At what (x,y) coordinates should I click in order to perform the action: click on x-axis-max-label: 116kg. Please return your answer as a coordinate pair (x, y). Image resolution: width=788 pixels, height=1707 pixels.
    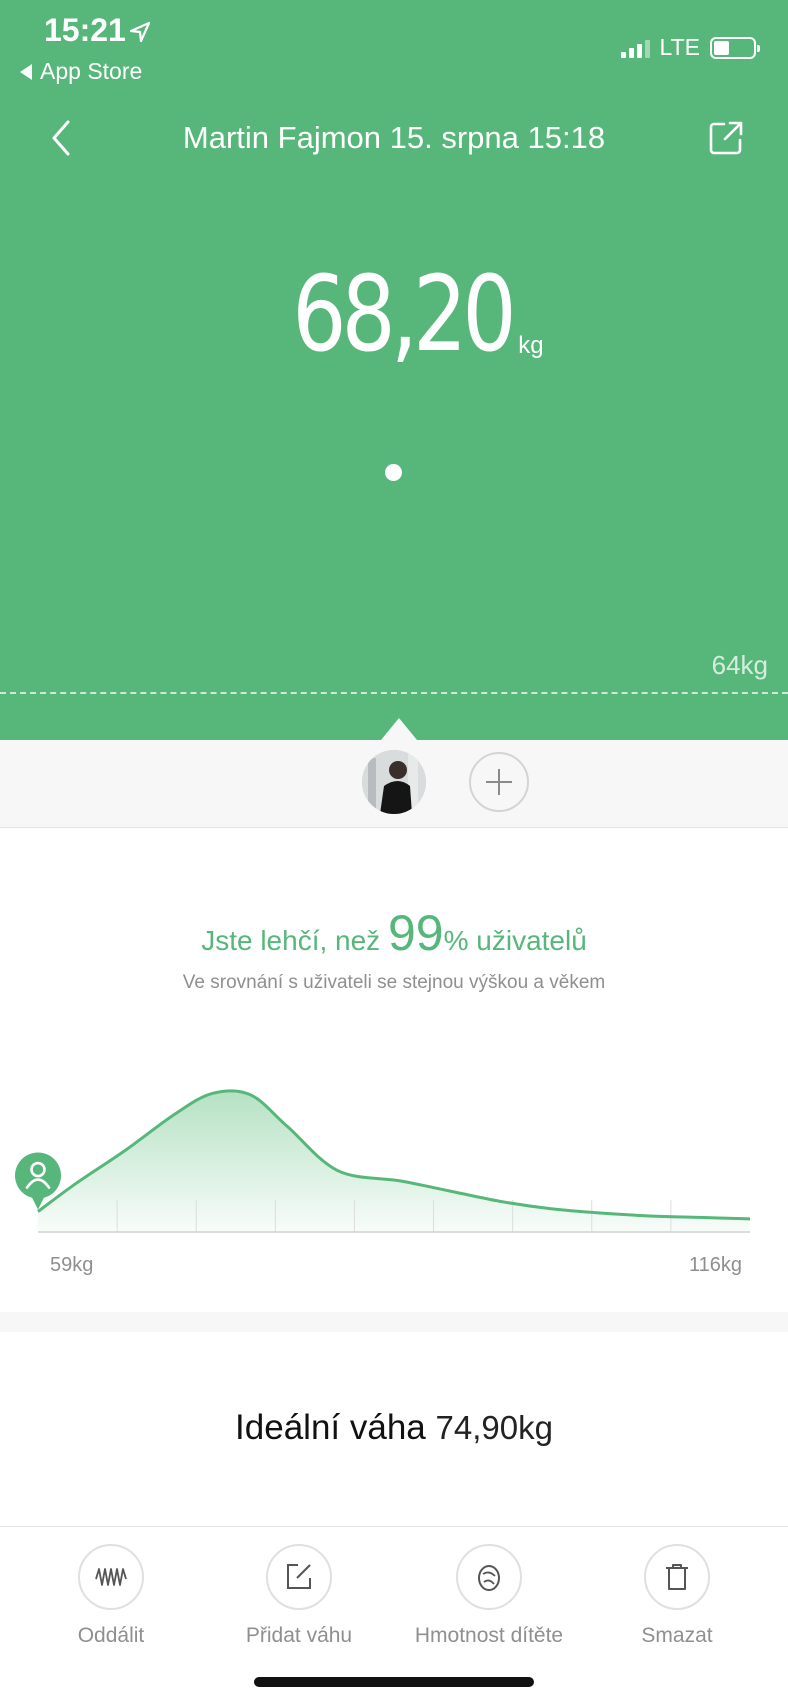
    Looking at the image, I should click on (715, 1265).